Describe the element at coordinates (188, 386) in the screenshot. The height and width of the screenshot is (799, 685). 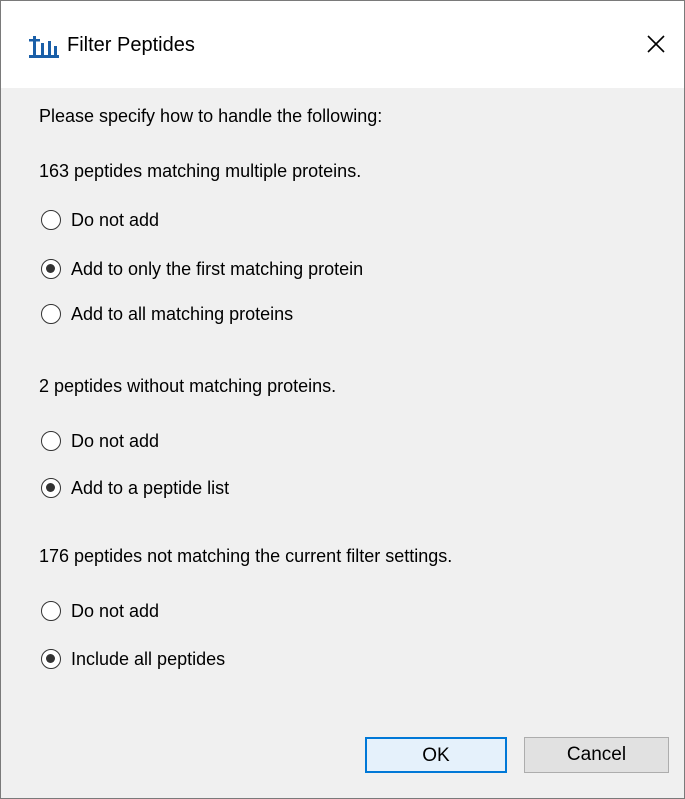
I see `group-heading-without-proteins: 2 peptides without matching proteins.` at that location.